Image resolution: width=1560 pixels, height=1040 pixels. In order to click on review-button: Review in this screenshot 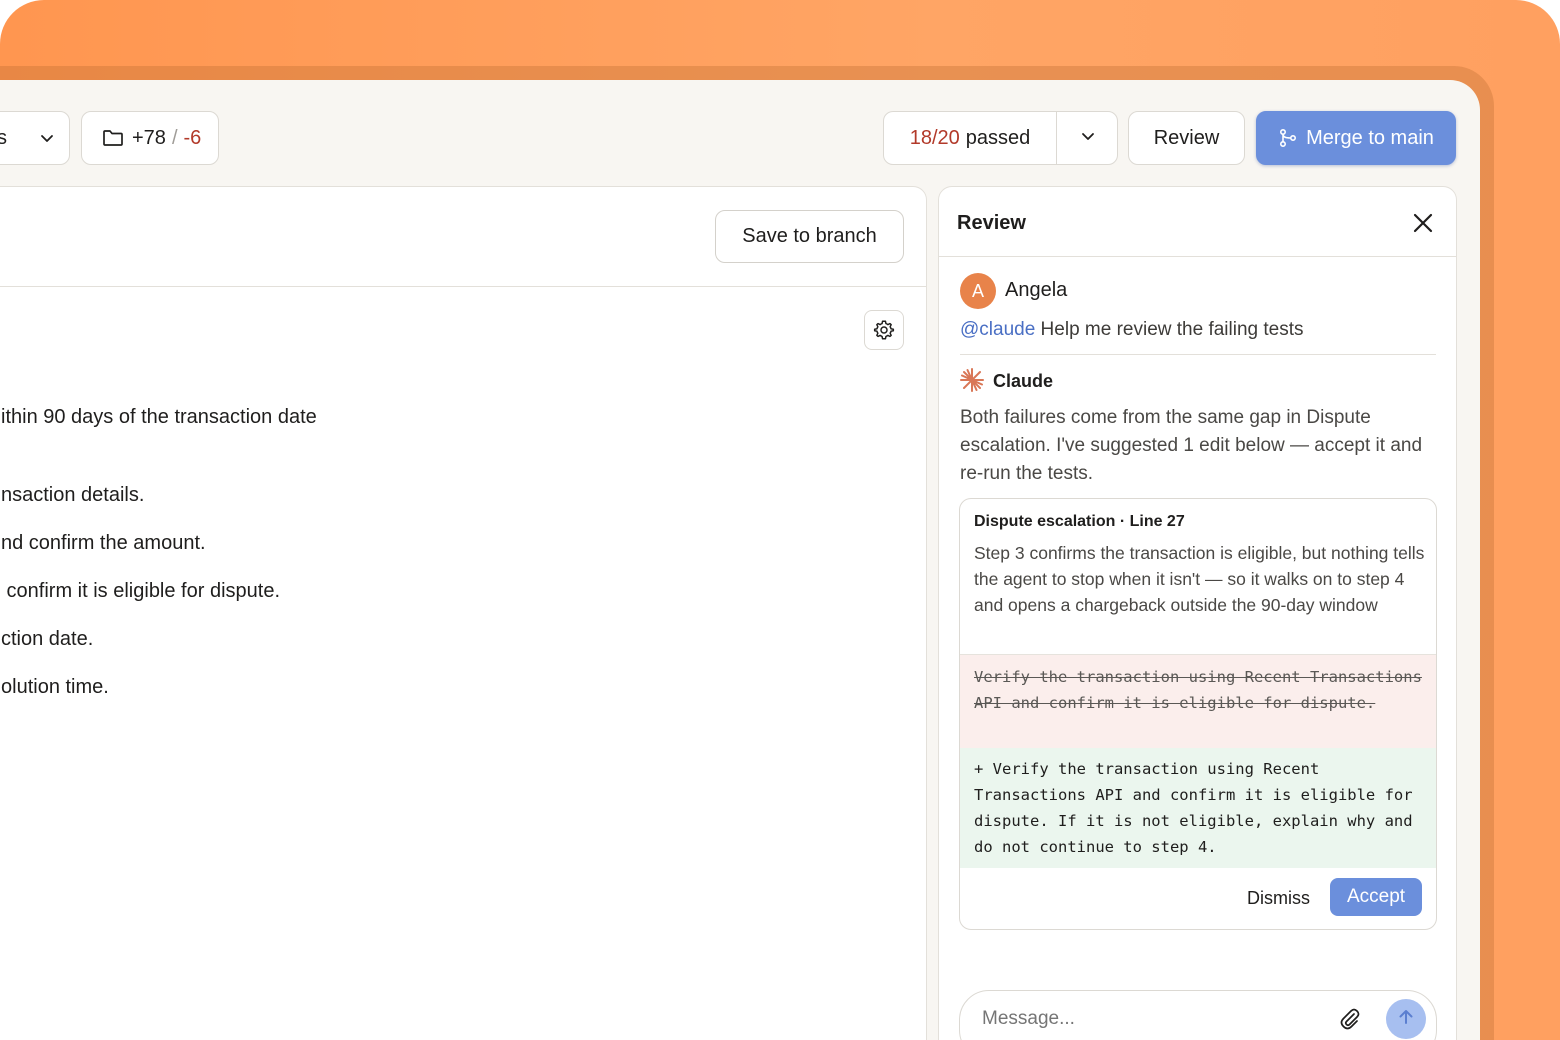, I will do `click(1186, 138)`.